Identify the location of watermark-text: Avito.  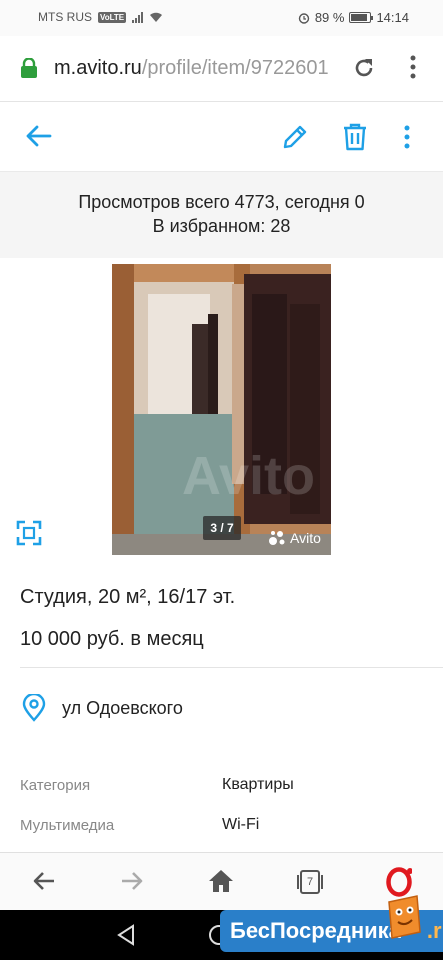
(305, 538).